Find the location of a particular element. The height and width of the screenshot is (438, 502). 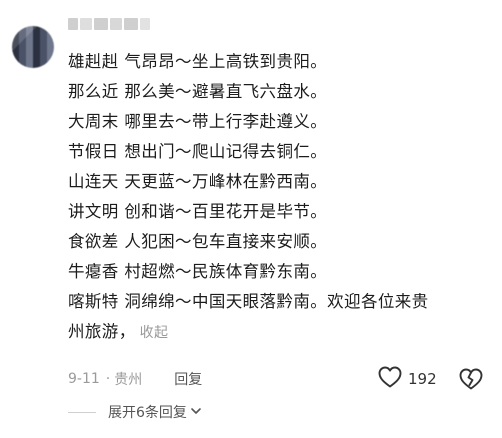

chevron-down-icon is located at coordinates (196, 412).